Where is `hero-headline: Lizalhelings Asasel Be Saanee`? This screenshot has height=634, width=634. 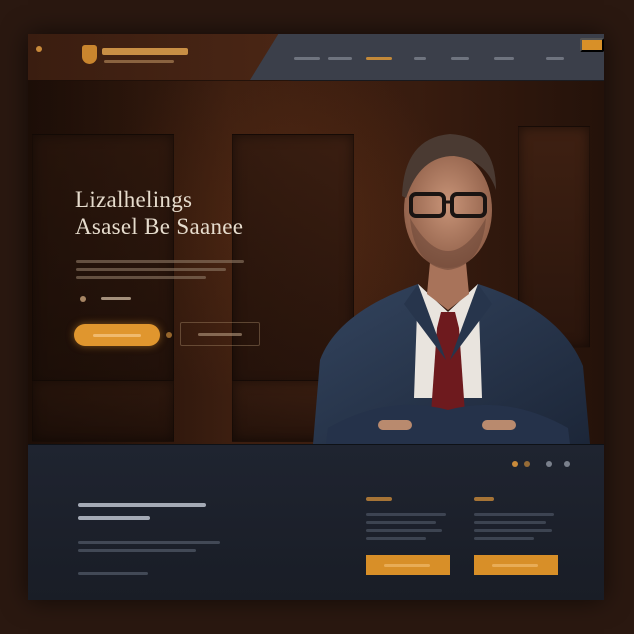
hero-headline: Lizalhelings Asasel Be Saanee is located at coordinates (195, 213).